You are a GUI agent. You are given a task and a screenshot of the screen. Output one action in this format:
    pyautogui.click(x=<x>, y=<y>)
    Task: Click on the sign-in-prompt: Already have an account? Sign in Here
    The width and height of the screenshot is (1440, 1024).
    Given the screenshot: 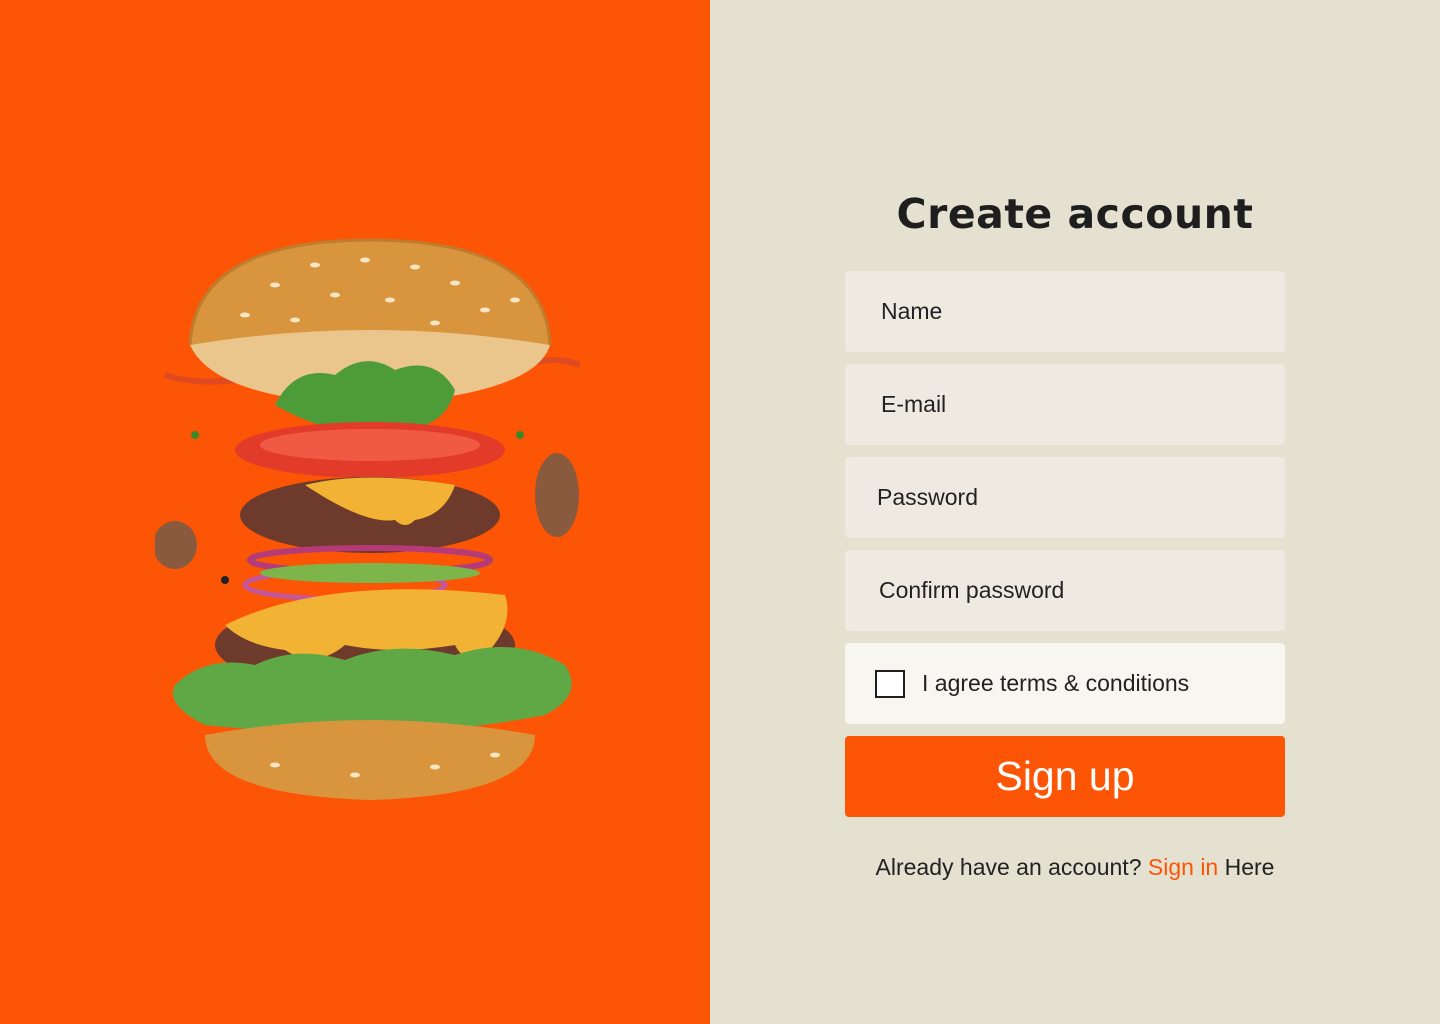 What is the action you would take?
    pyautogui.click(x=1075, y=867)
    